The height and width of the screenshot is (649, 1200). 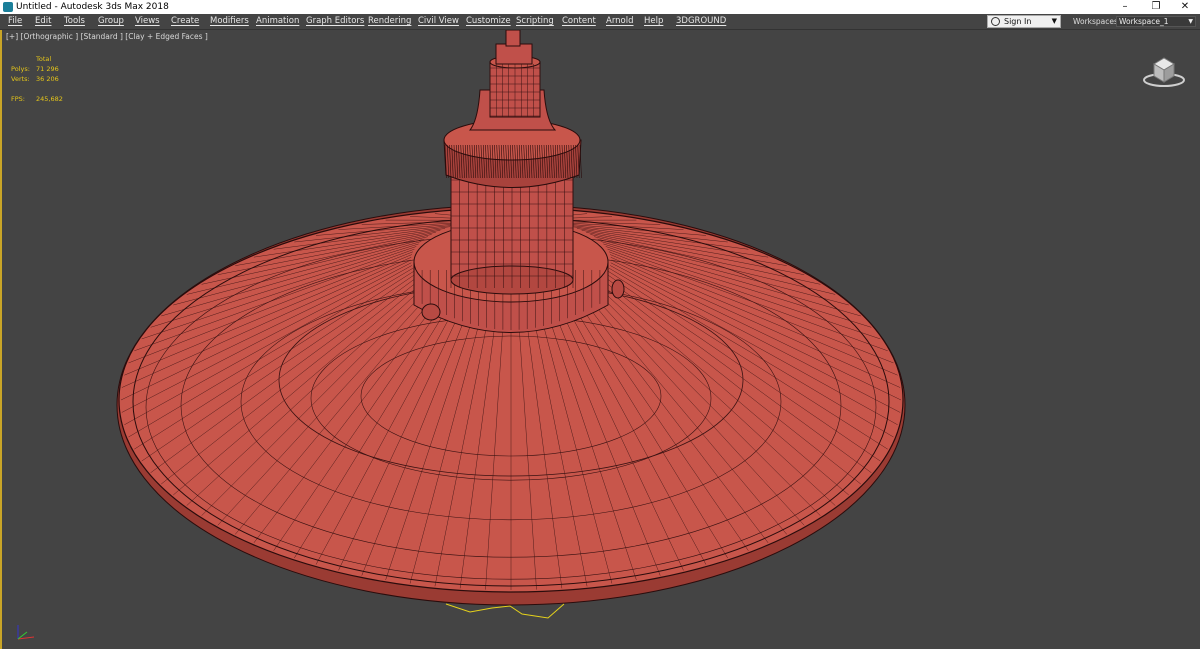 I want to click on polys-label: Polys:, so click(x=20, y=69).